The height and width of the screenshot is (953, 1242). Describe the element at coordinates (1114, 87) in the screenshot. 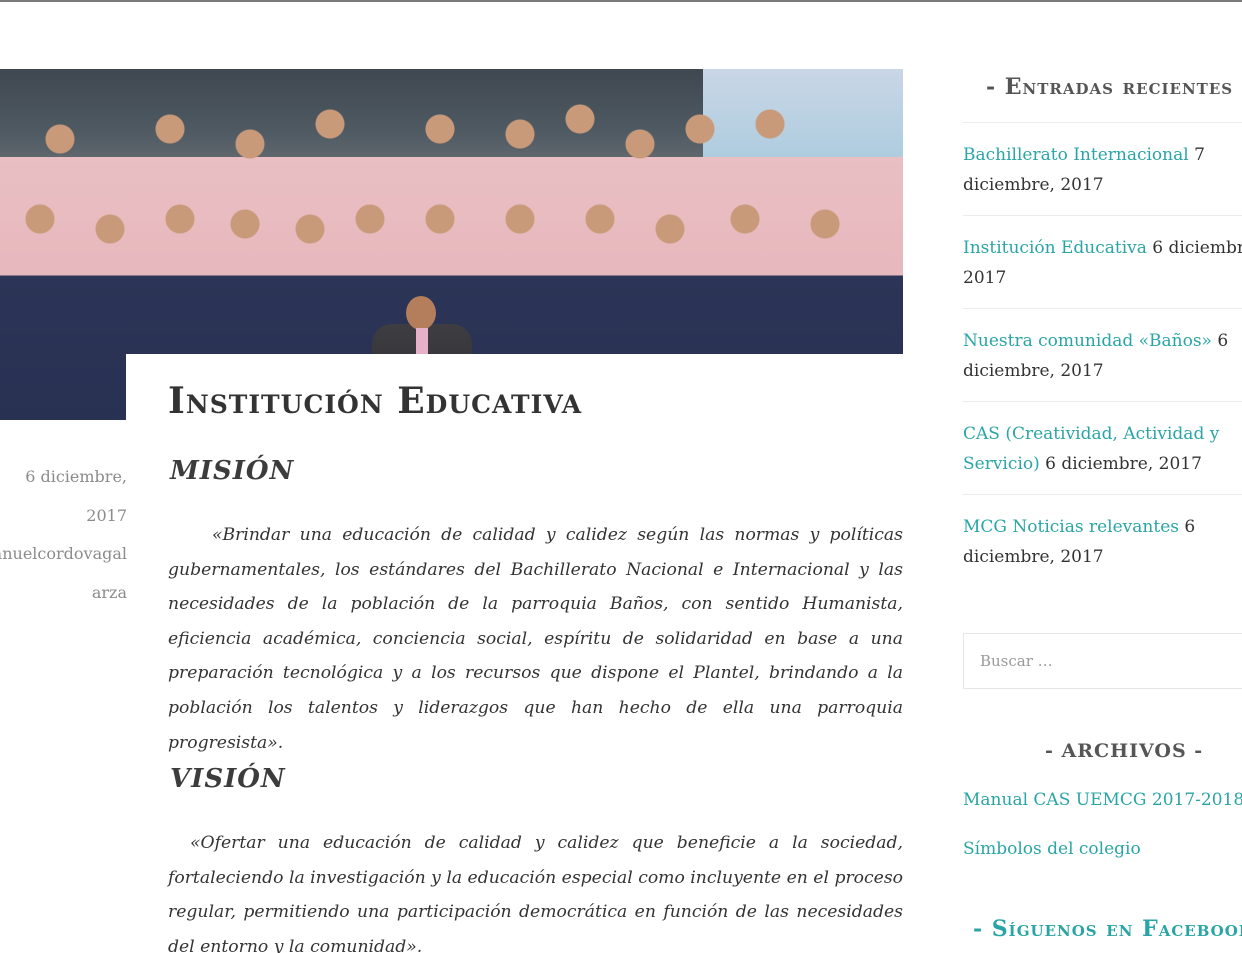

I see `recent-posts-title: - Entradas recientes -` at that location.